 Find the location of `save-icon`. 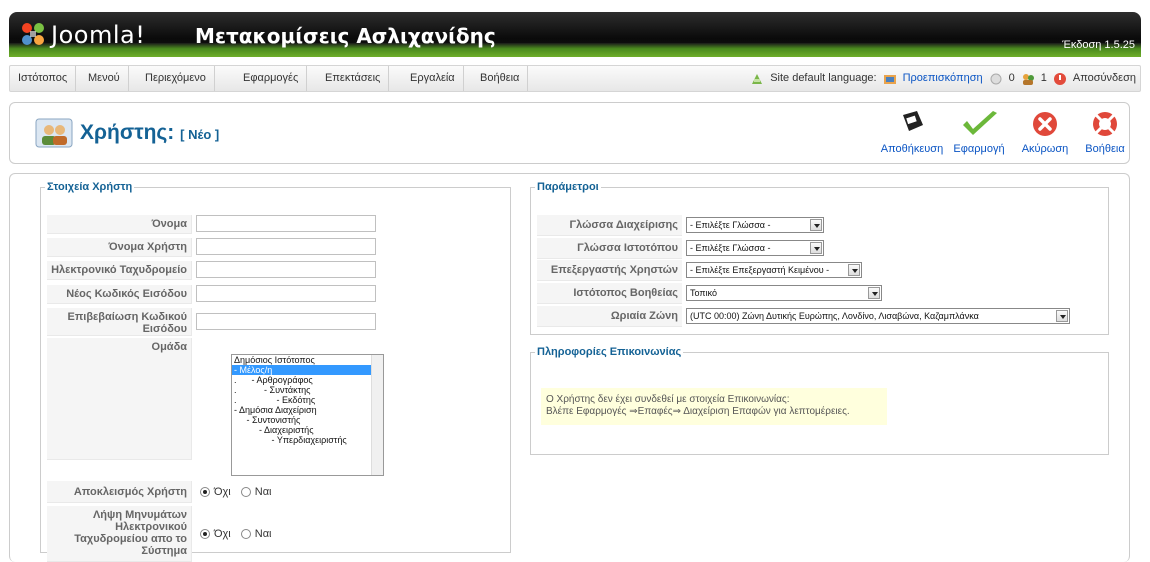

save-icon is located at coordinates (913, 121).